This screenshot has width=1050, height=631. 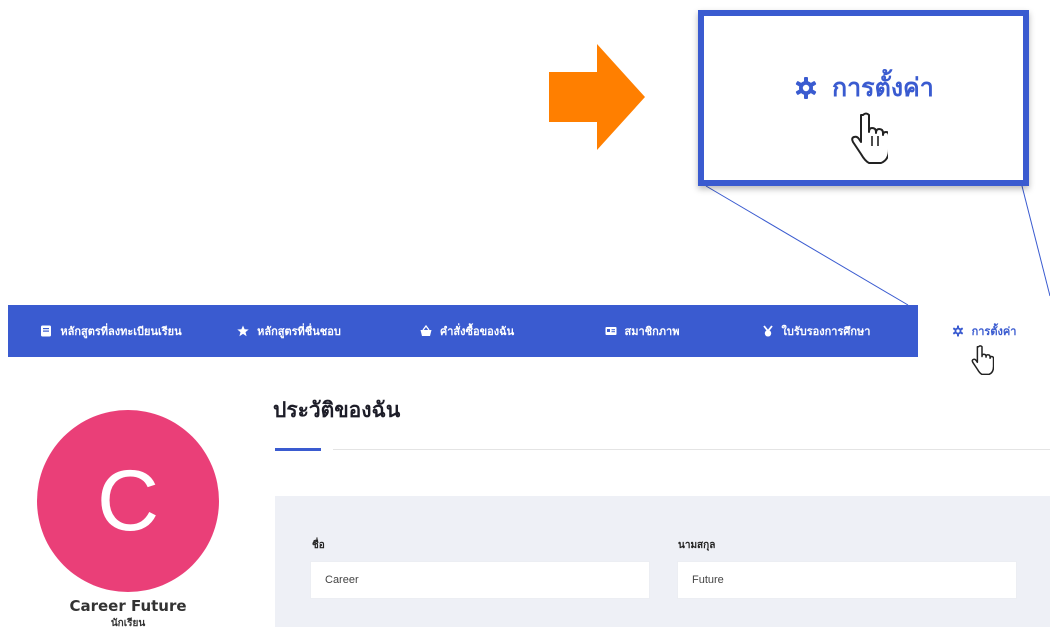 What do you see at coordinates (697, 545) in the screenshot?
I see `last-name-label: นามสกุล` at bounding box center [697, 545].